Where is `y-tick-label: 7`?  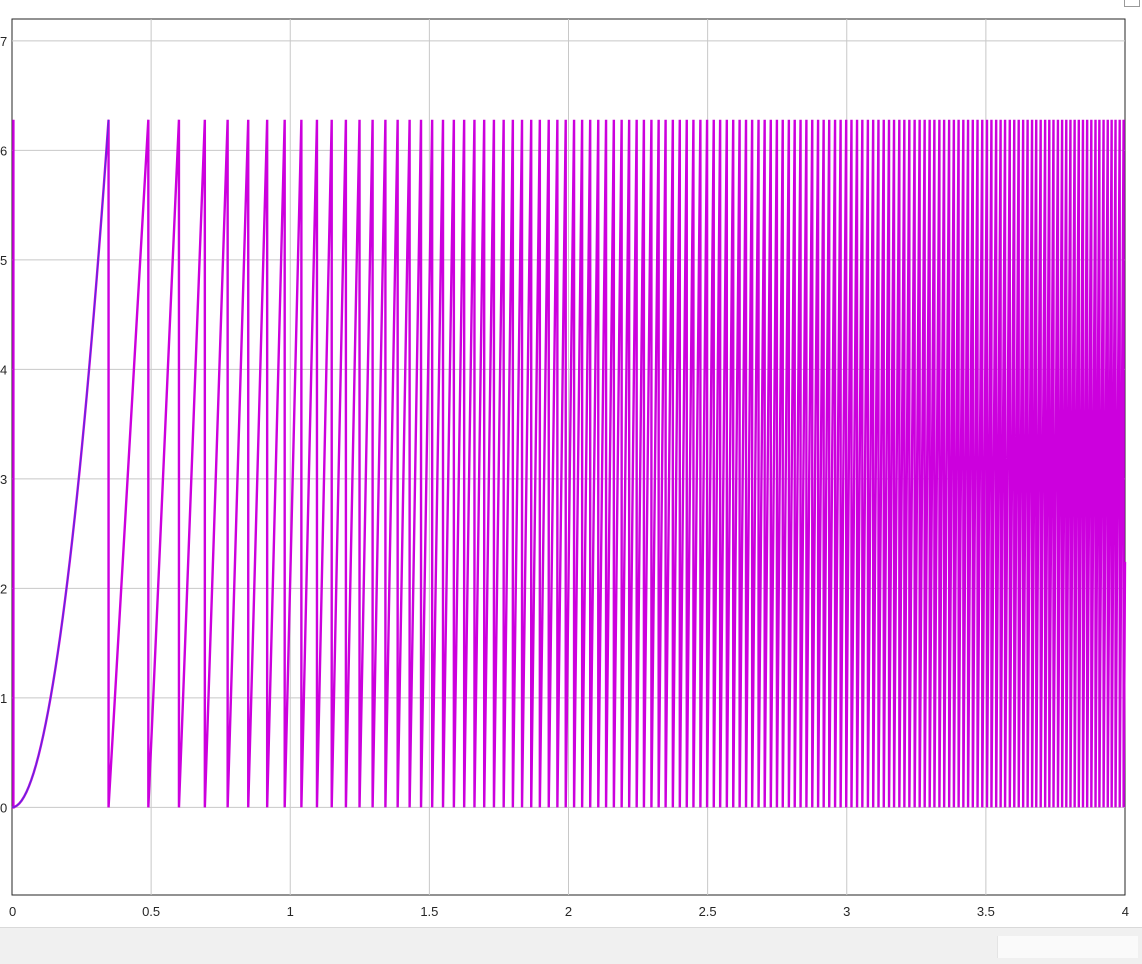
y-tick-label: 7 is located at coordinates (3, 41).